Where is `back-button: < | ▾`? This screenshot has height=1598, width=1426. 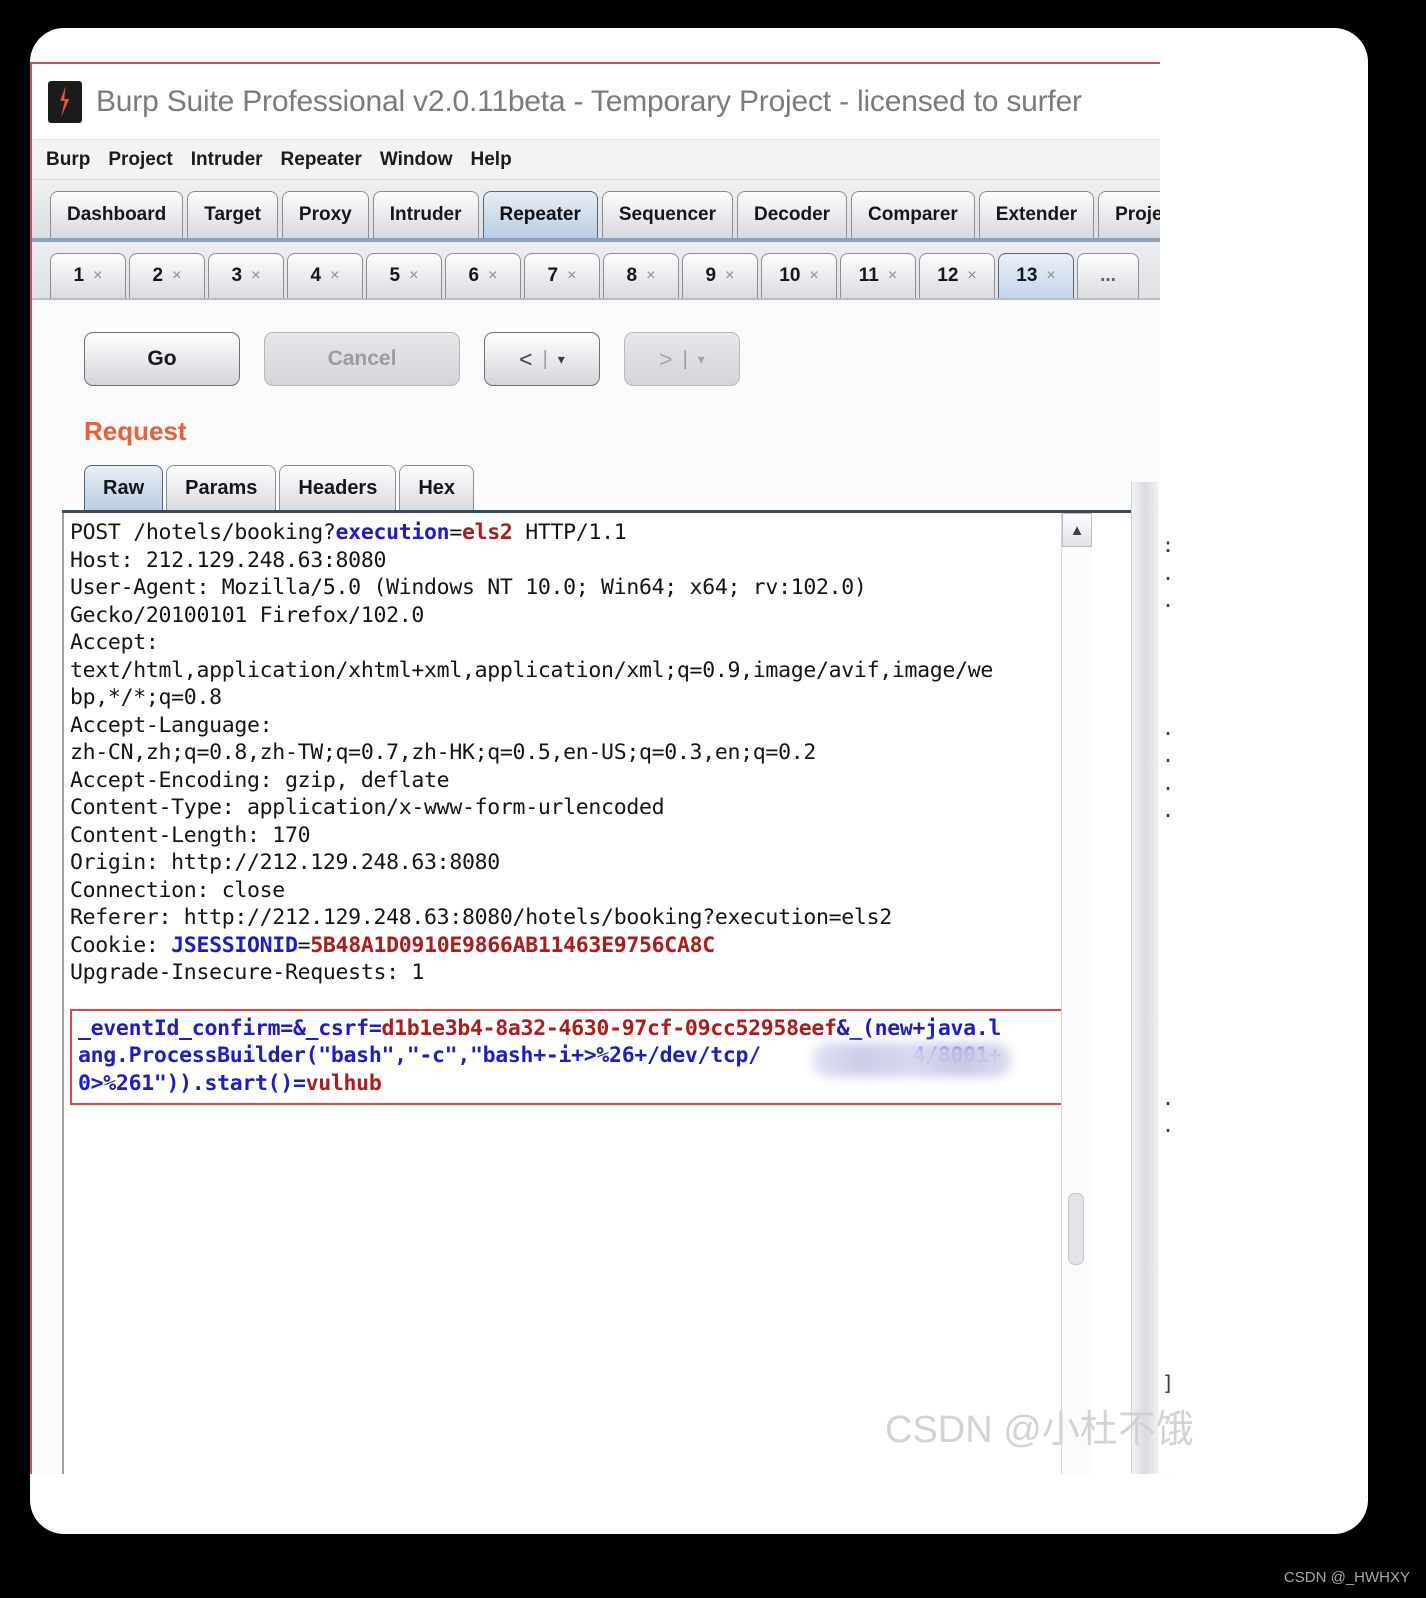 back-button: < | ▾ is located at coordinates (542, 359).